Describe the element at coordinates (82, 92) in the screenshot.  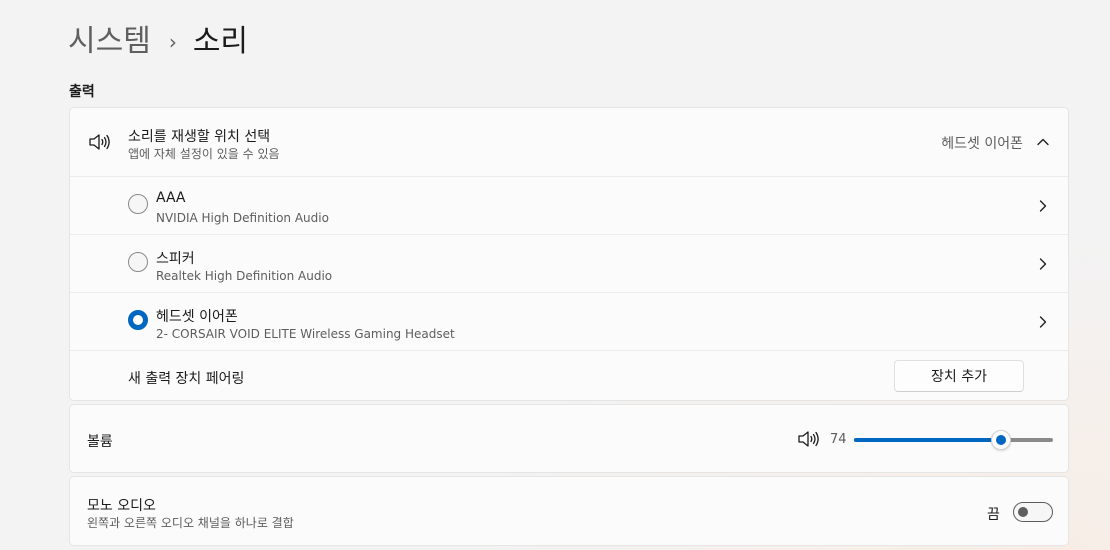
I see `section-label-output: 출력` at that location.